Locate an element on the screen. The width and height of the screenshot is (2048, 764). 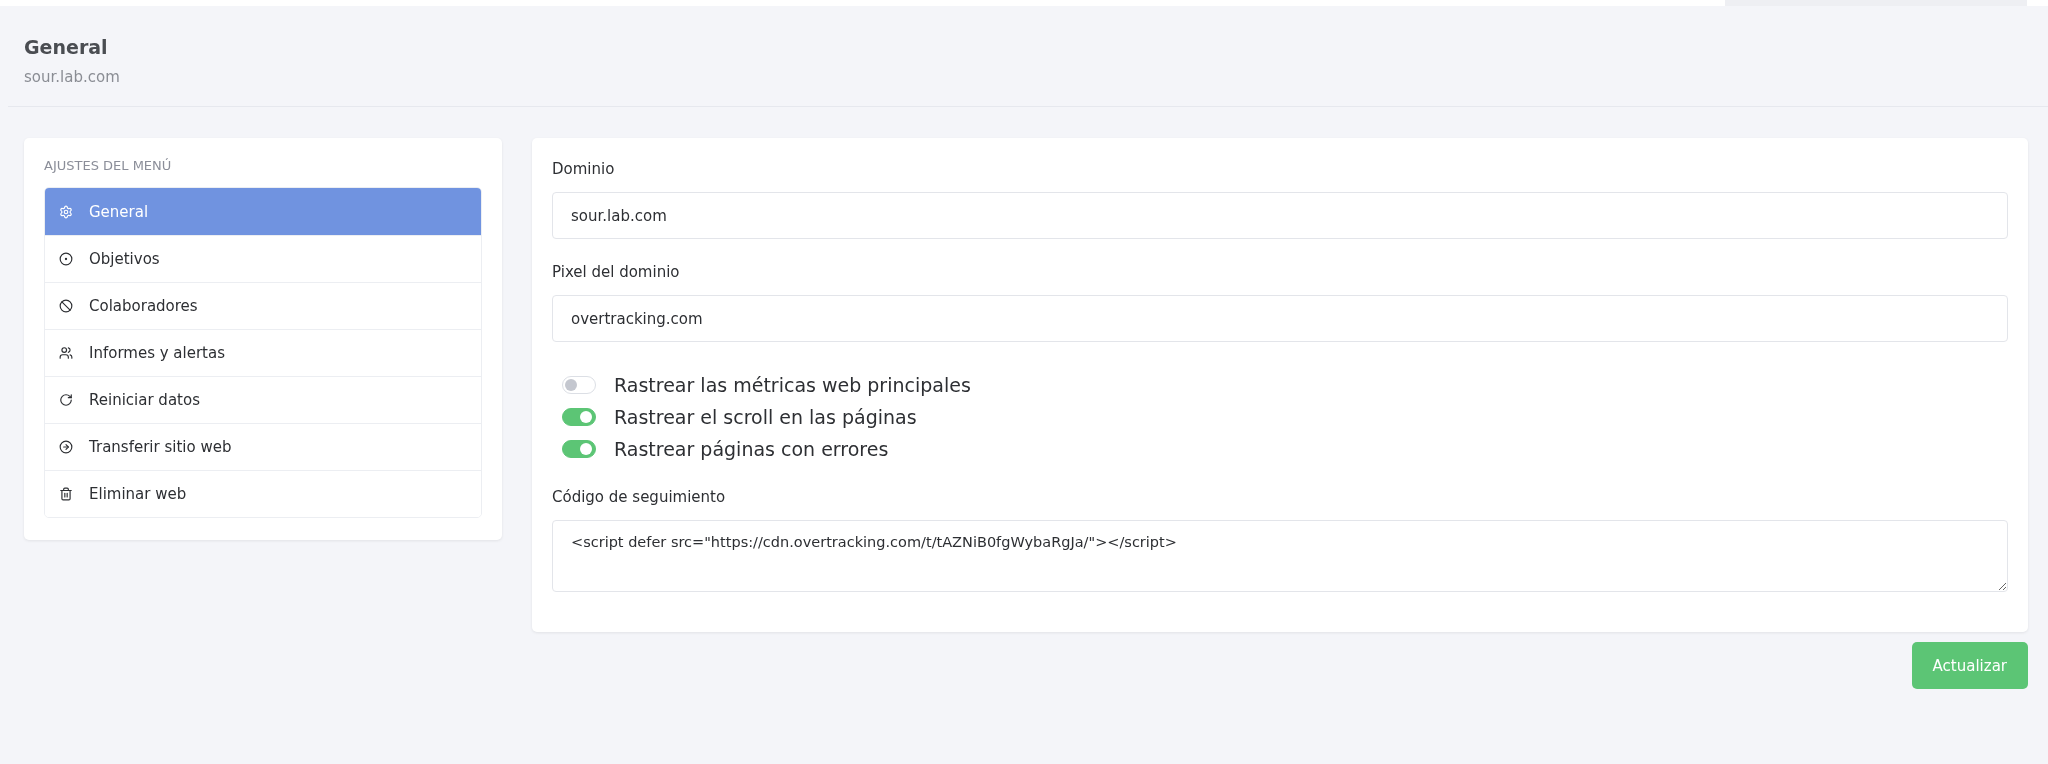
gear-icon is located at coordinates (66, 211).